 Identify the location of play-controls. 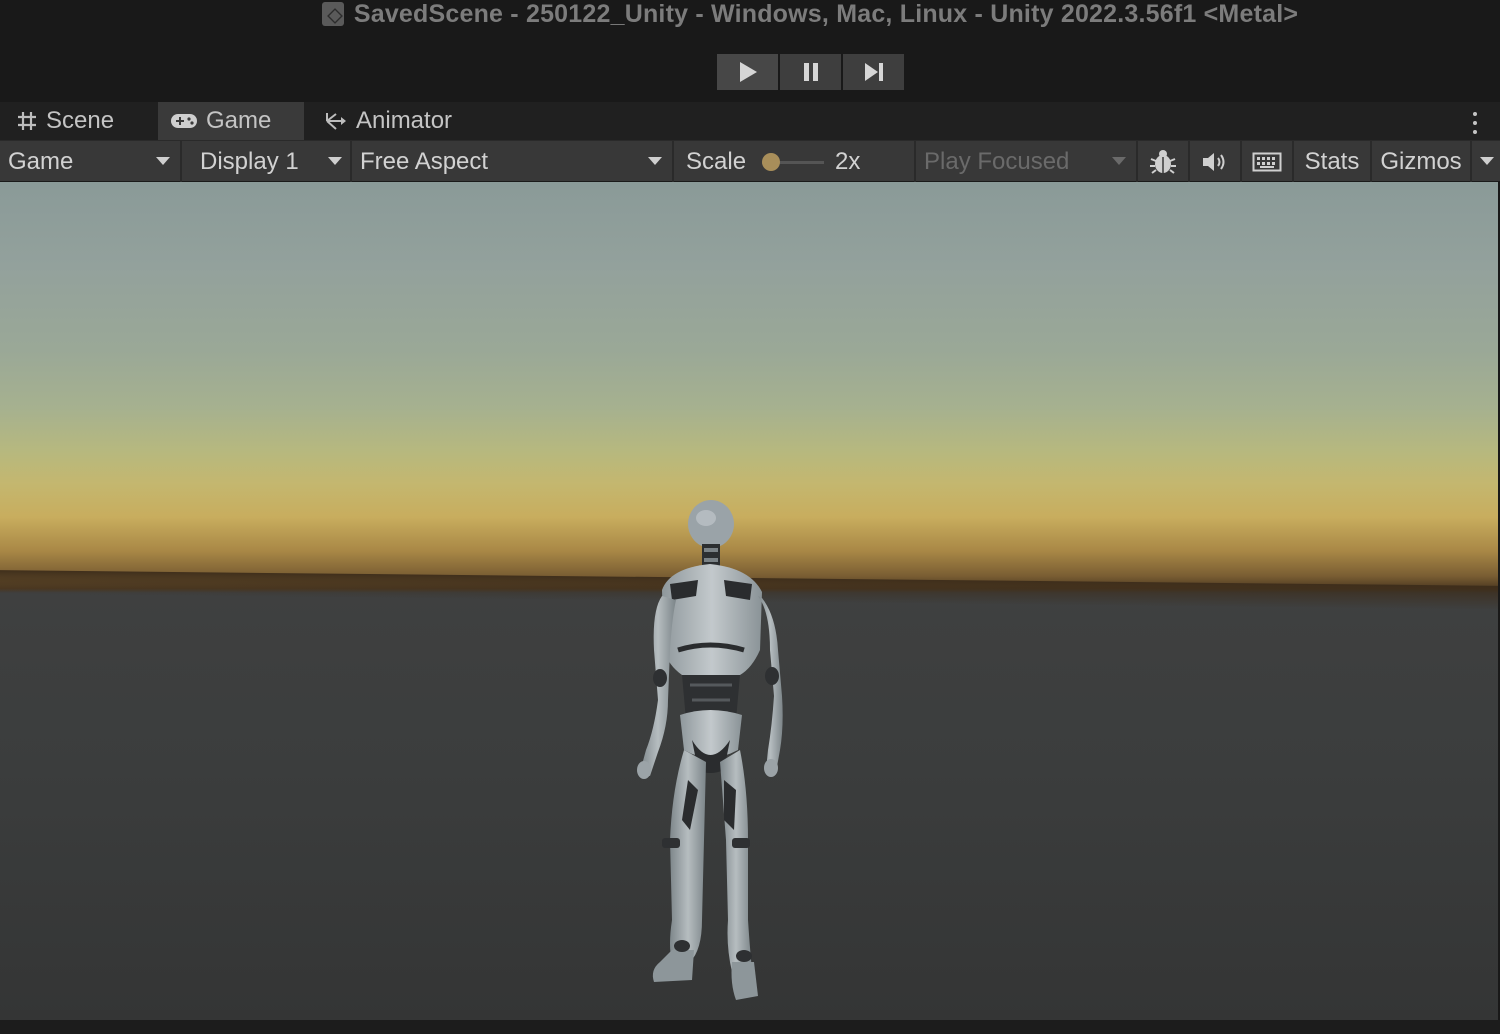
(810, 72).